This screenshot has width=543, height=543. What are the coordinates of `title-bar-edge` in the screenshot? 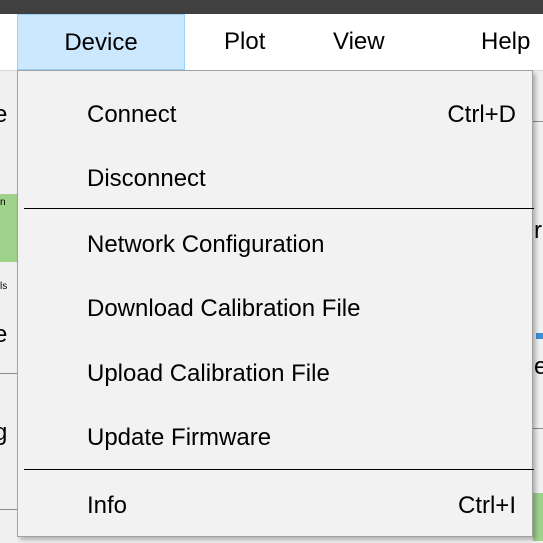 It's located at (271, 7).